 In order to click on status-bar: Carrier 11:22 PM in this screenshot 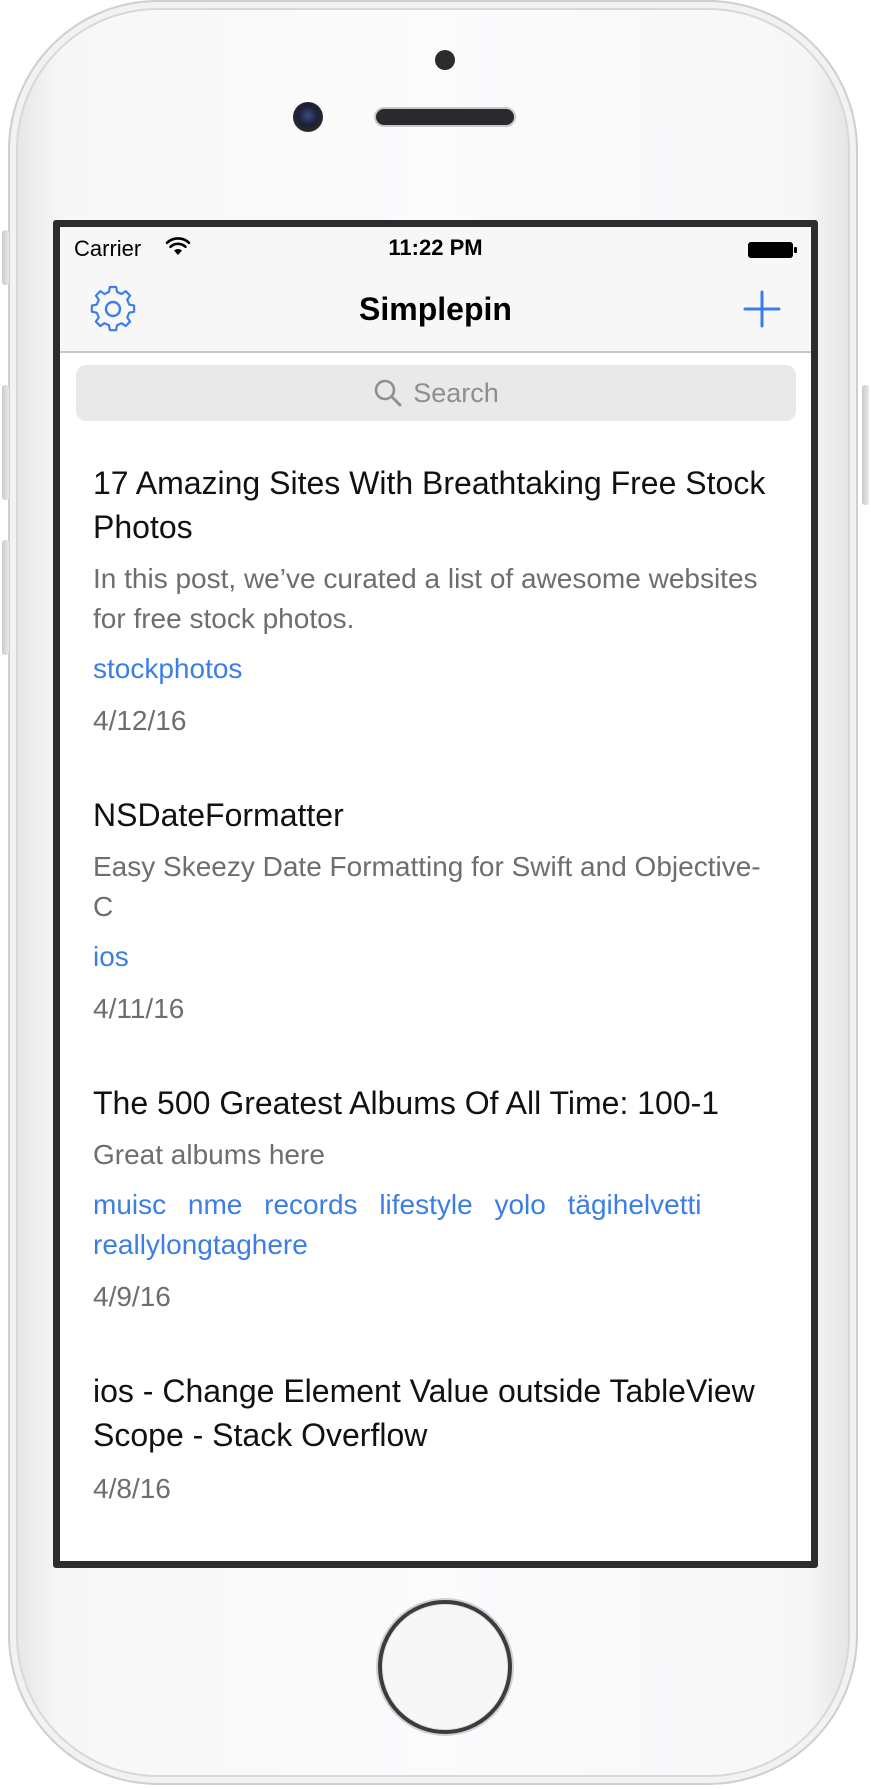, I will do `click(435, 247)`.